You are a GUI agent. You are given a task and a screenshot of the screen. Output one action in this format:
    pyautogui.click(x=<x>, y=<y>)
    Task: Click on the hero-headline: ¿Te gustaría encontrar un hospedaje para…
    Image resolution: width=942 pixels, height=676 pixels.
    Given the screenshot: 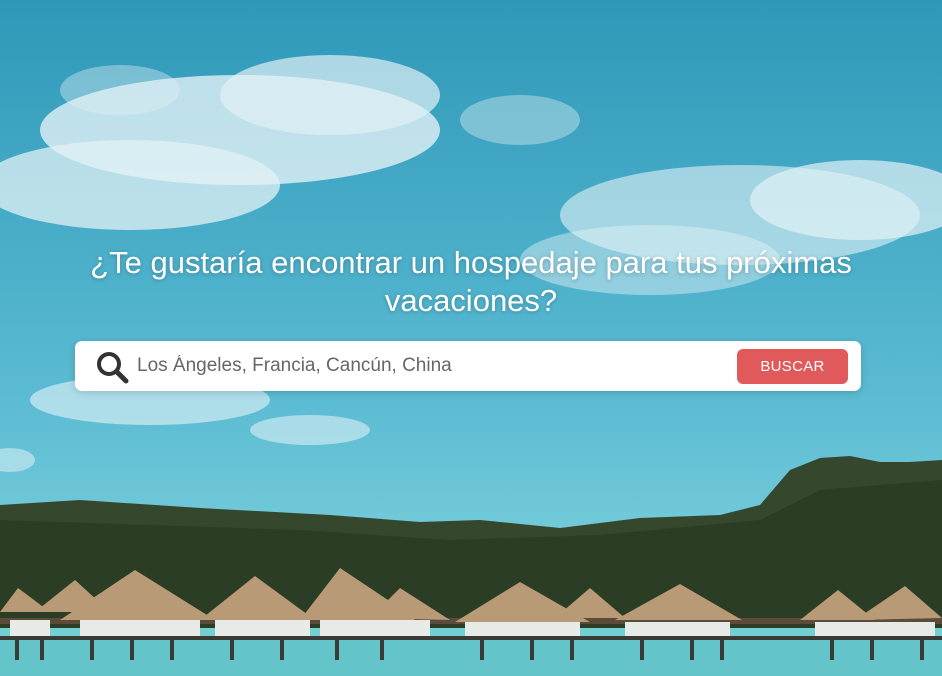 What is the action you would take?
    pyautogui.click(x=471, y=281)
    